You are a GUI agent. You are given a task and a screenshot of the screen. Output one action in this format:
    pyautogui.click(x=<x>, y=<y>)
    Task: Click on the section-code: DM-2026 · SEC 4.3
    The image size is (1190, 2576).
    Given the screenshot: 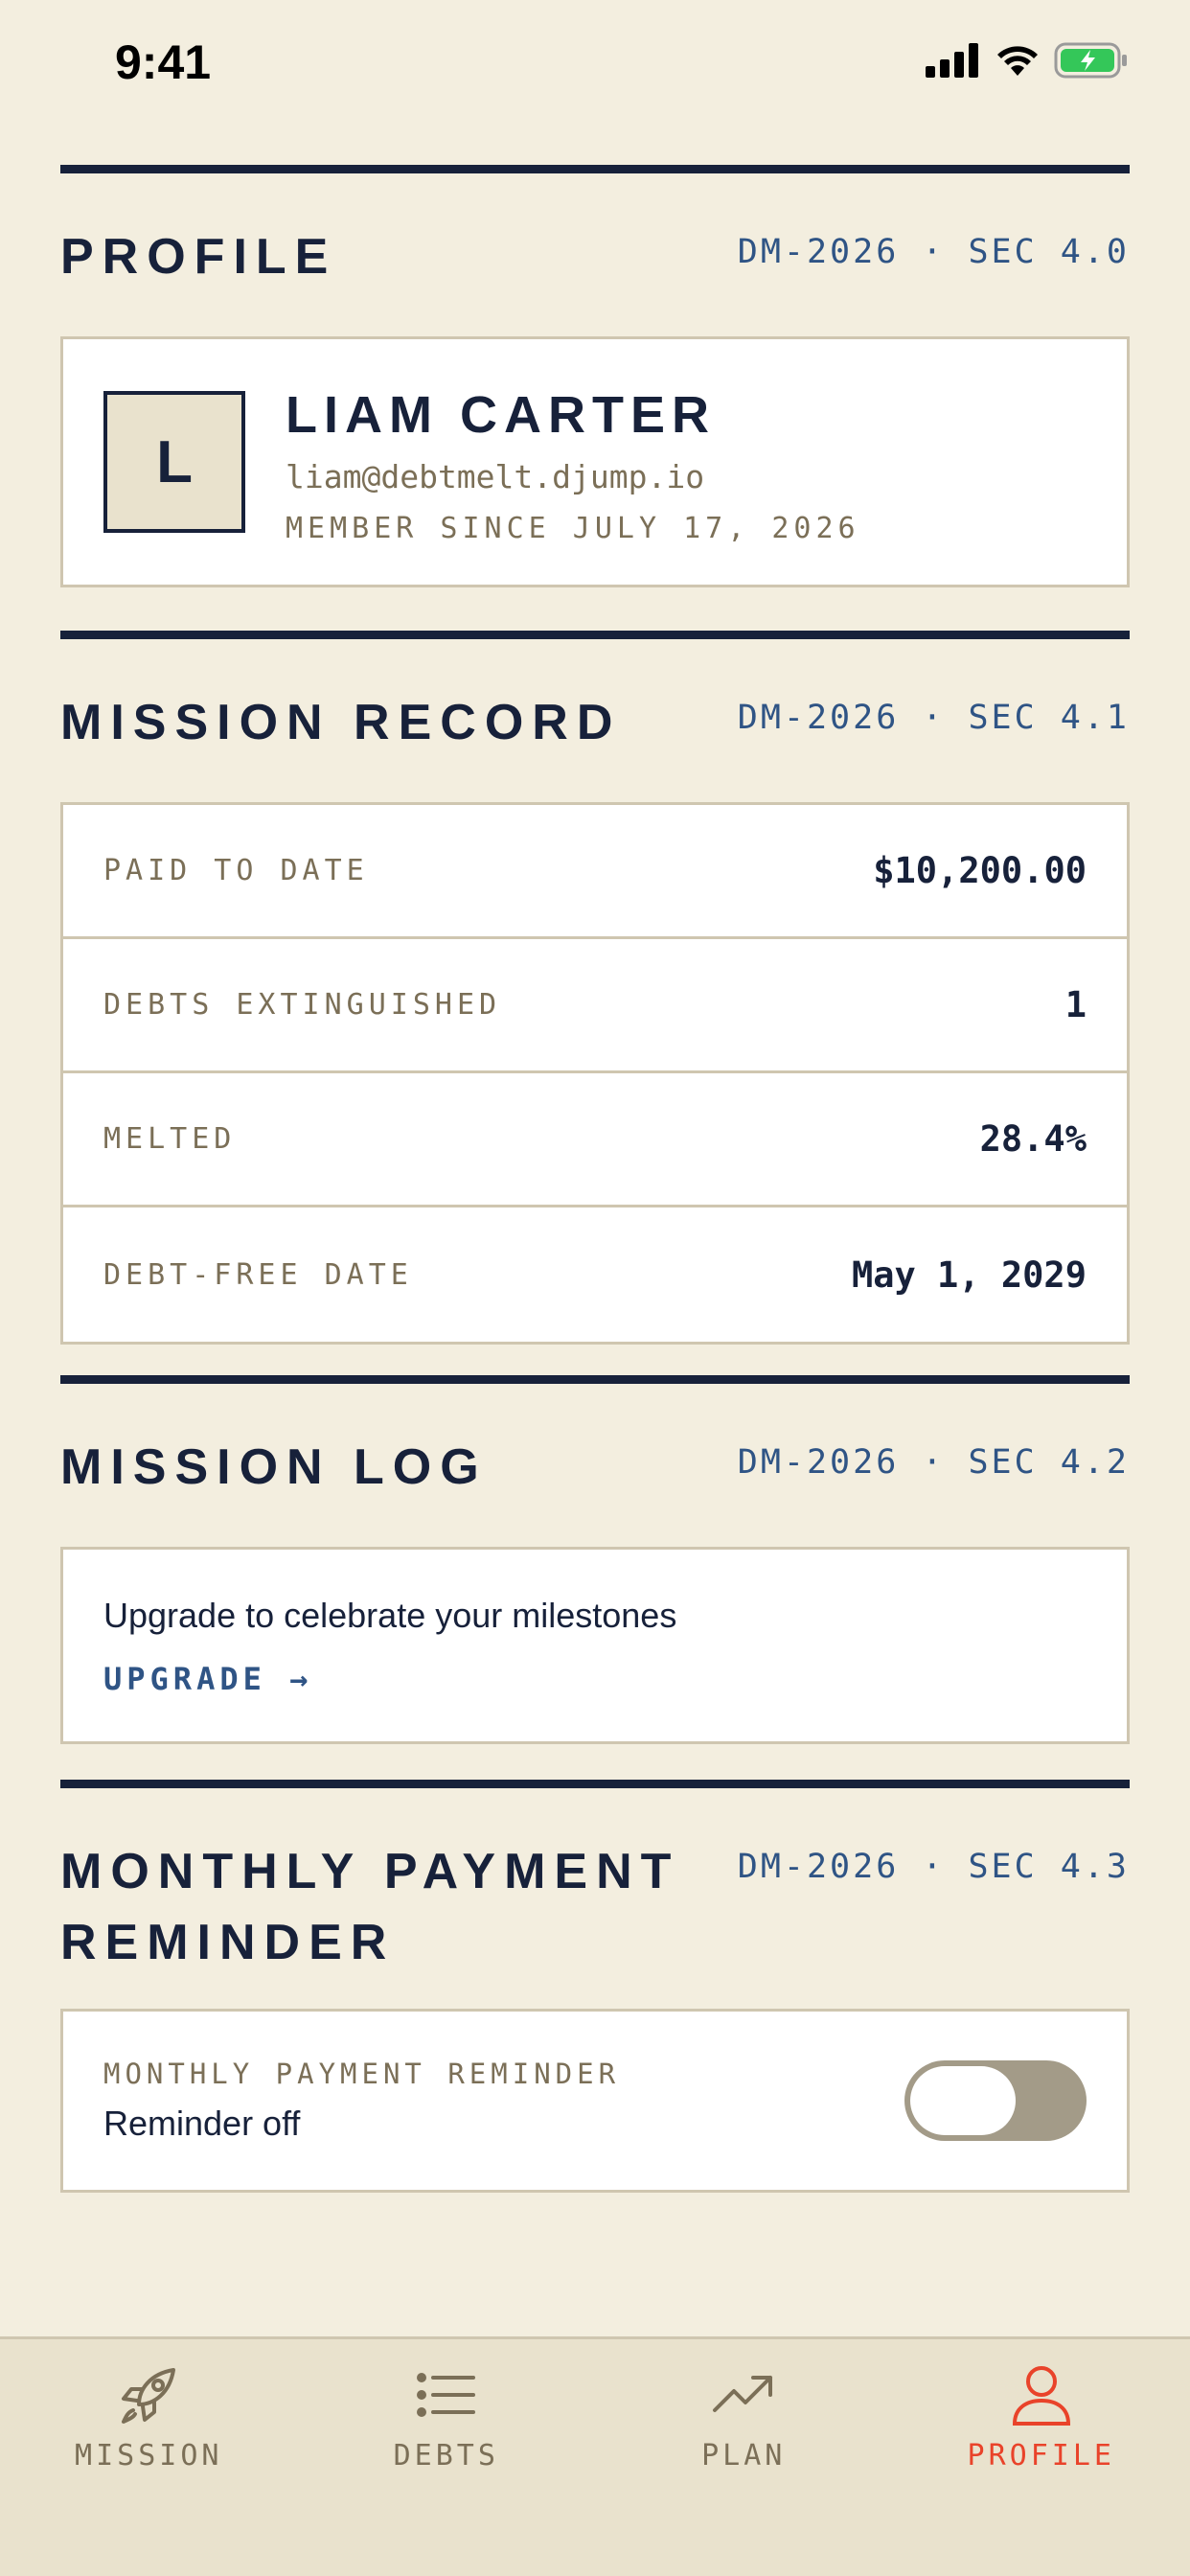 What is the action you would take?
    pyautogui.click(x=934, y=1867)
    